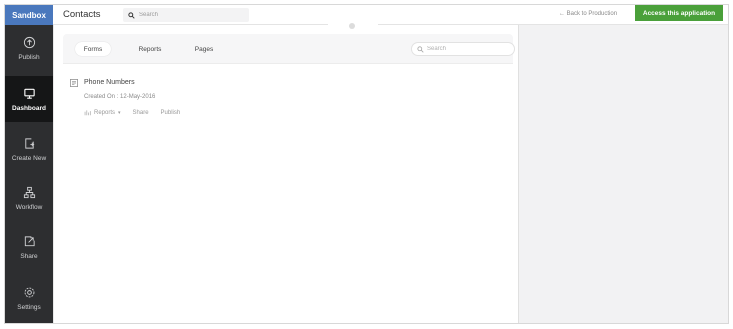 This screenshot has height=329, width=733. I want to click on sidebar-item-create-new: Create New, so click(29, 149).